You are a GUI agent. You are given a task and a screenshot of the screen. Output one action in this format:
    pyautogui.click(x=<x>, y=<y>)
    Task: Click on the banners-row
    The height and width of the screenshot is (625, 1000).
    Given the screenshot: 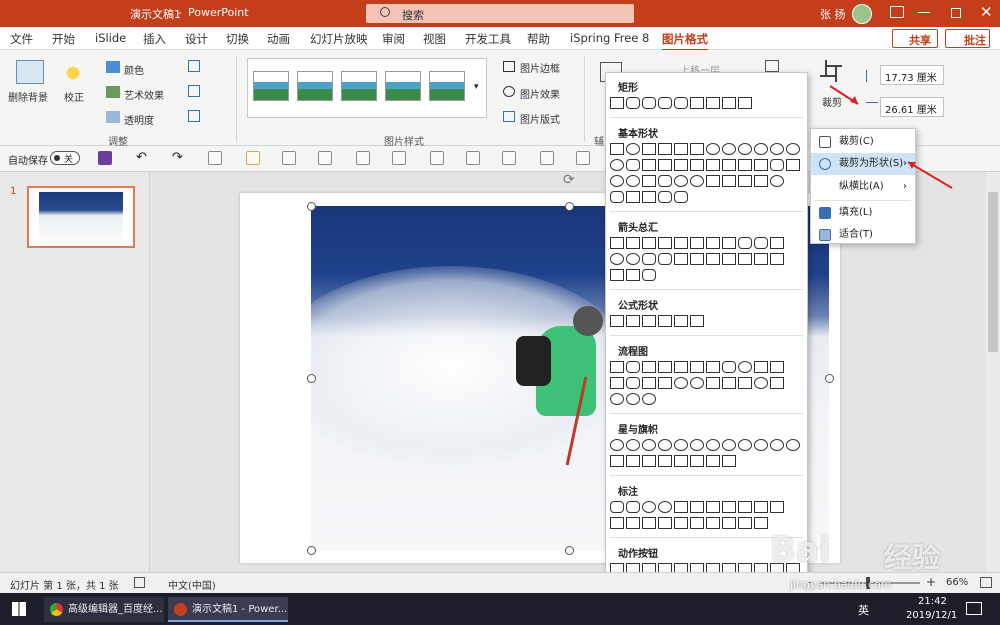 What is the action you would take?
    pyautogui.click(x=673, y=462)
    